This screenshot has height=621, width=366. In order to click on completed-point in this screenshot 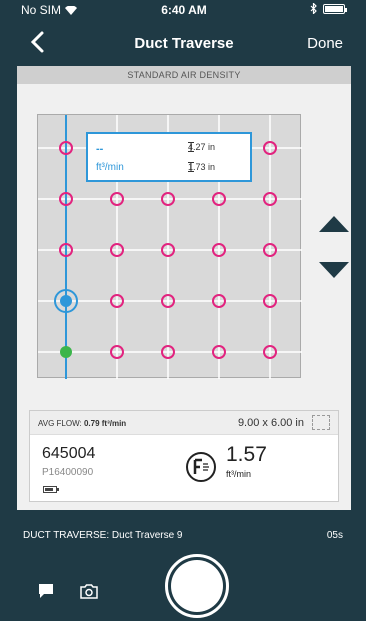, I will do `click(66, 352)`.